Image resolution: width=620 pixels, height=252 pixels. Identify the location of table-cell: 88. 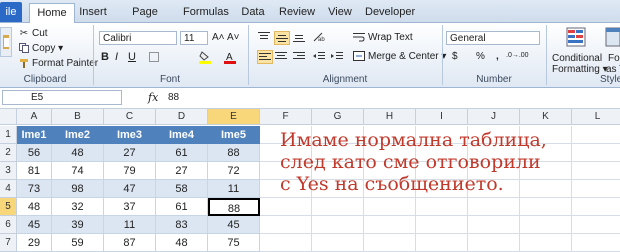
(234, 153).